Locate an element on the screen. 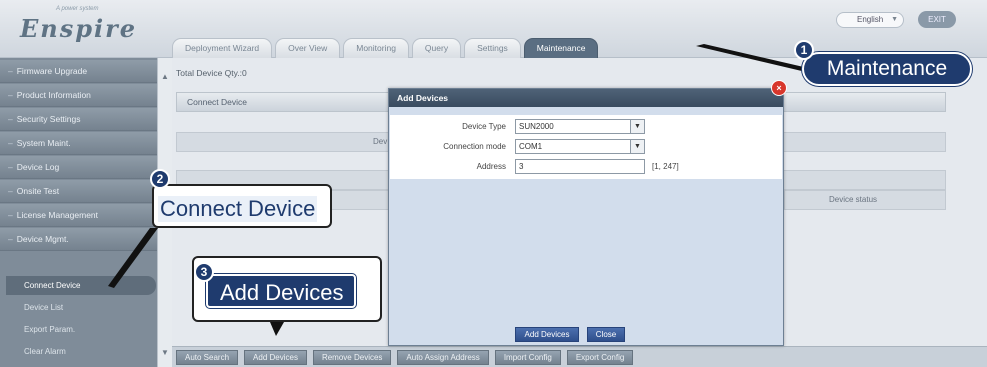 The height and width of the screenshot is (367, 987). callout-badge-3: 3 is located at coordinates (204, 272).